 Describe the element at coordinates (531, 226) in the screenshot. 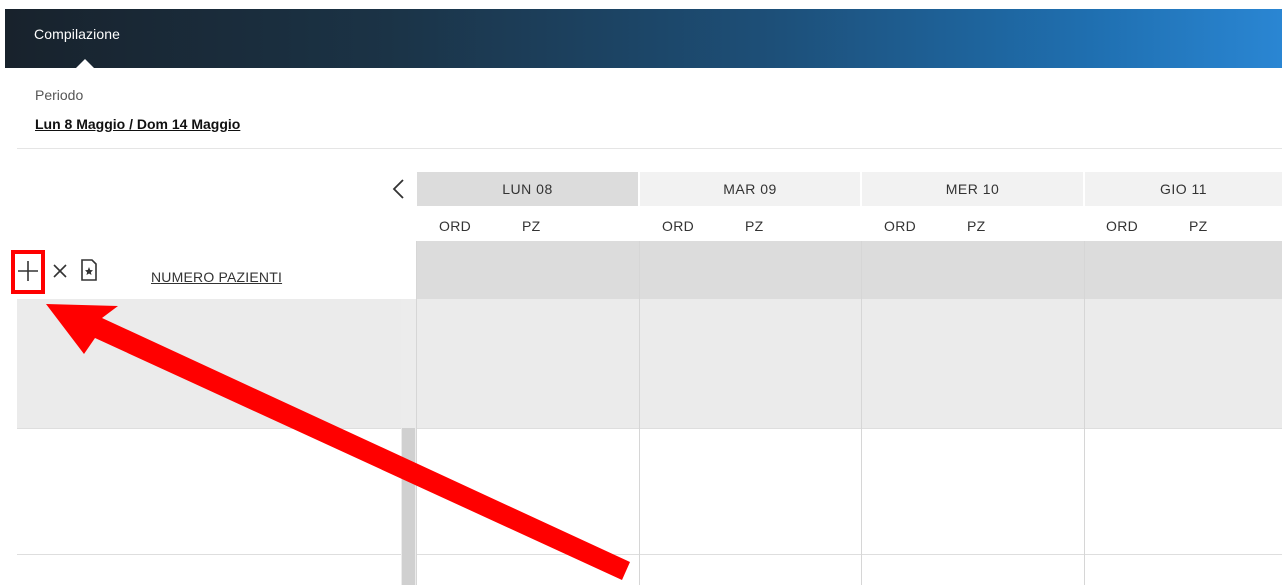

I see `subcol-pz-lun: PZ` at that location.